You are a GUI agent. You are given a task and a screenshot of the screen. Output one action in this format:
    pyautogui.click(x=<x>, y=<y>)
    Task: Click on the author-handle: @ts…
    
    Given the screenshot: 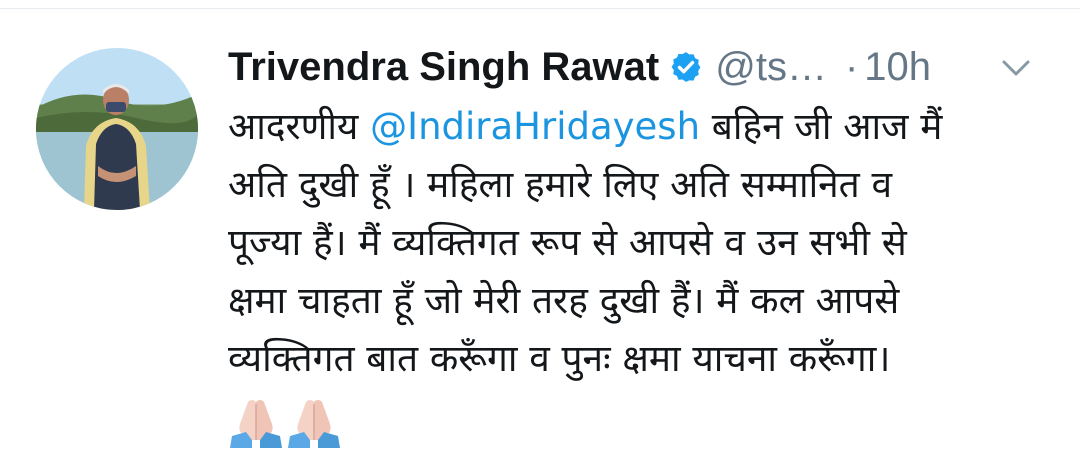 What is the action you would take?
    pyautogui.click(x=771, y=67)
    